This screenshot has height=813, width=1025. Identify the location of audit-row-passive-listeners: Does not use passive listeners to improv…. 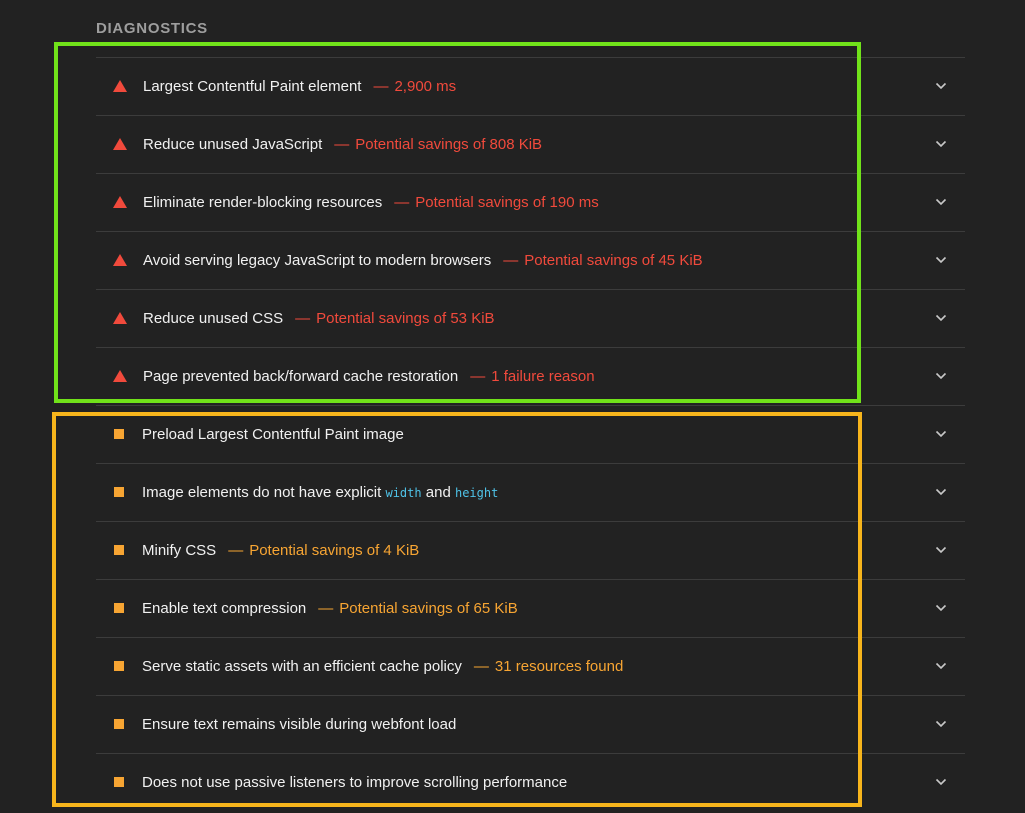
(530, 782).